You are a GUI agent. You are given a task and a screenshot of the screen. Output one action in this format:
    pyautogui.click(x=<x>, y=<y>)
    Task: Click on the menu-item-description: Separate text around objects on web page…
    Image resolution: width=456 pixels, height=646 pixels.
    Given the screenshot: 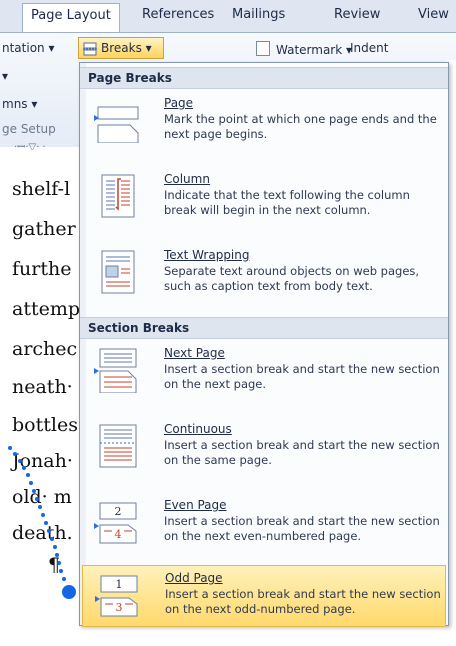 What is the action you would take?
    pyautogui.click(x=292, y=278)
    